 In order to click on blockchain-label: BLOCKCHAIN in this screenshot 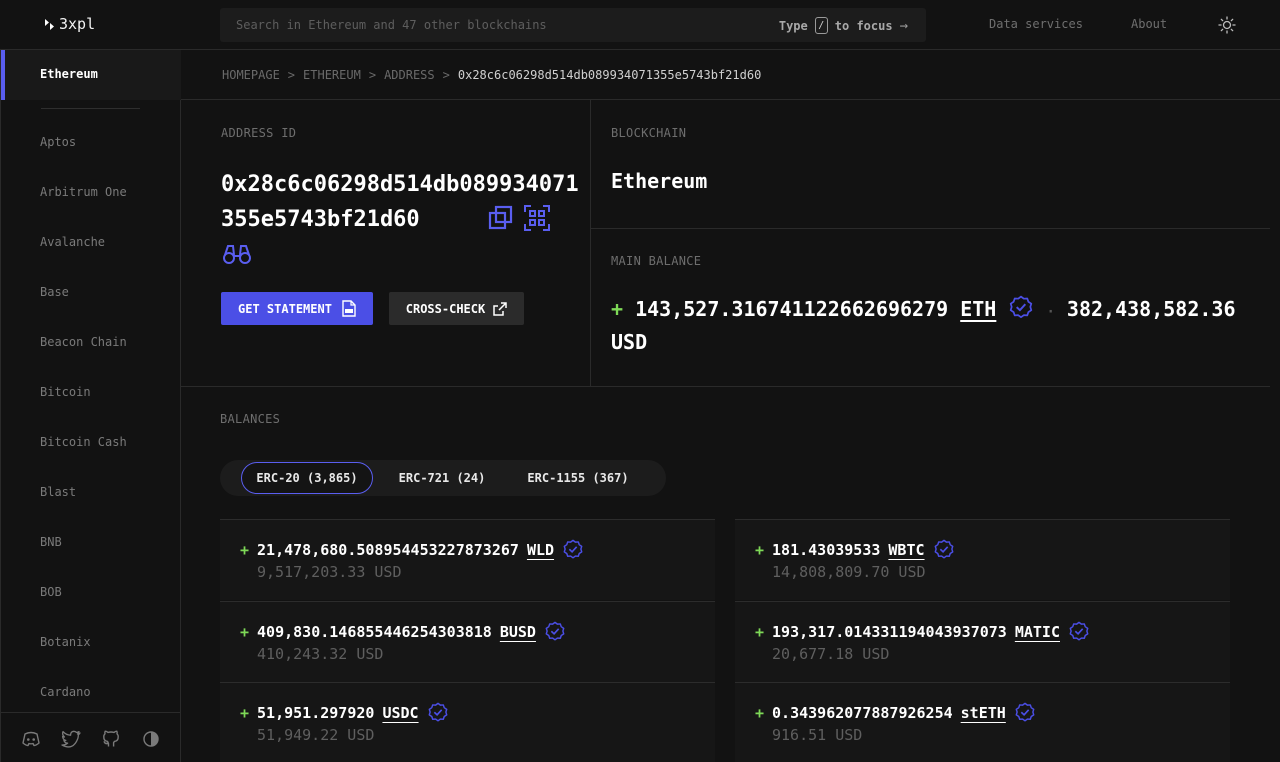, I will do `click(649, 133)`.